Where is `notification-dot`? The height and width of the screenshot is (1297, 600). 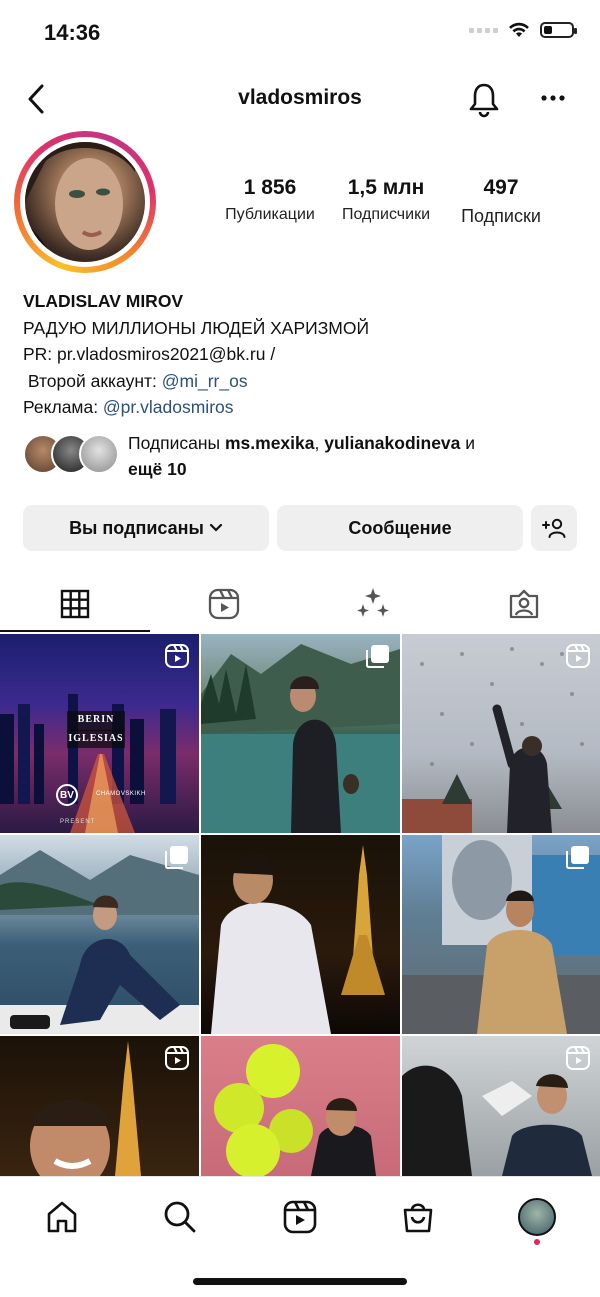
notification-dot is located at coordinates (537, 1242).